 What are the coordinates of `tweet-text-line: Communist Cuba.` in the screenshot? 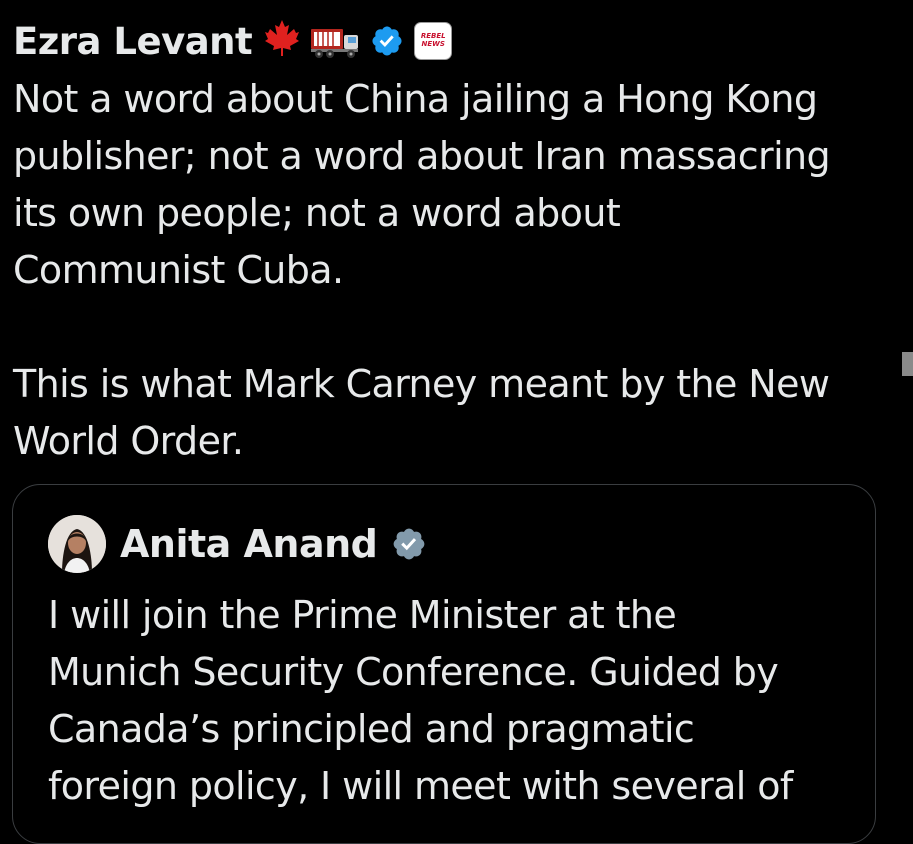 It's located at (178, 270).